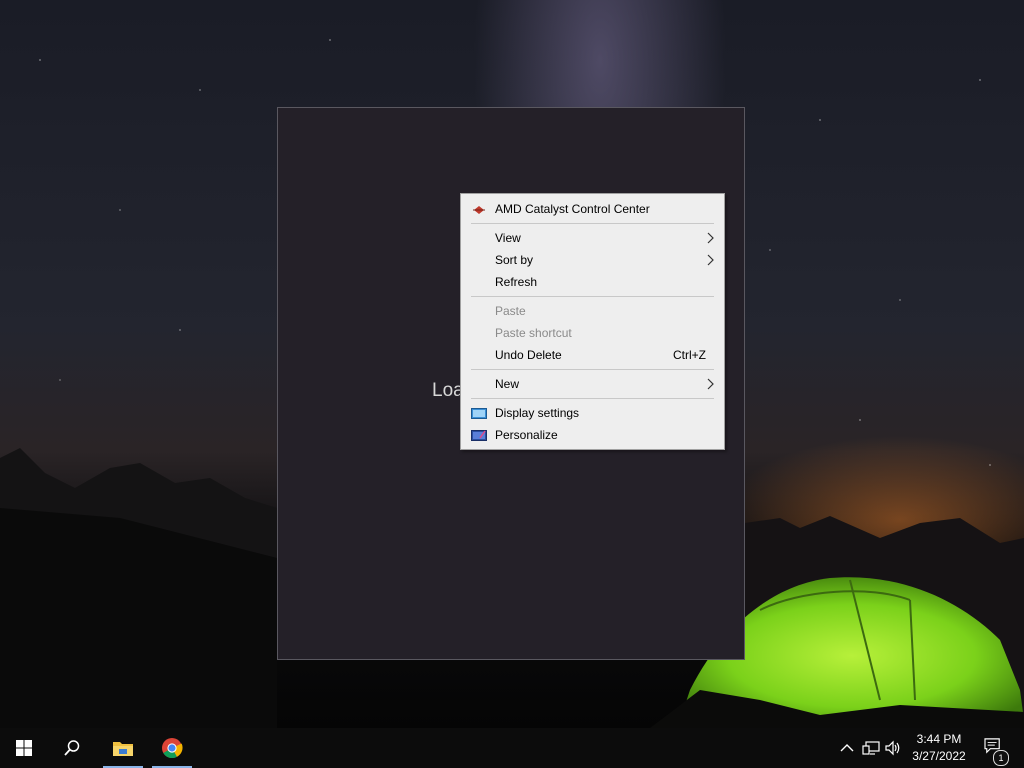  Describe the element at coordinates (689, 355) in the screenshot. I see `menu-shortcut: Ctrl+Z` at that location.